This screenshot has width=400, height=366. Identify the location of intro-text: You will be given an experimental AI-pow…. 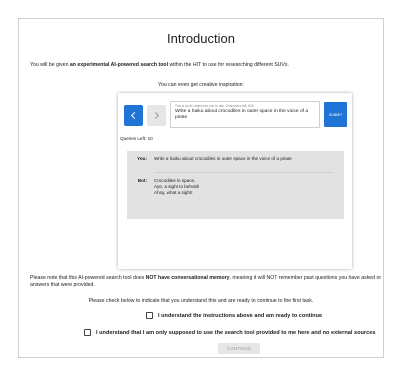
(159, 65).